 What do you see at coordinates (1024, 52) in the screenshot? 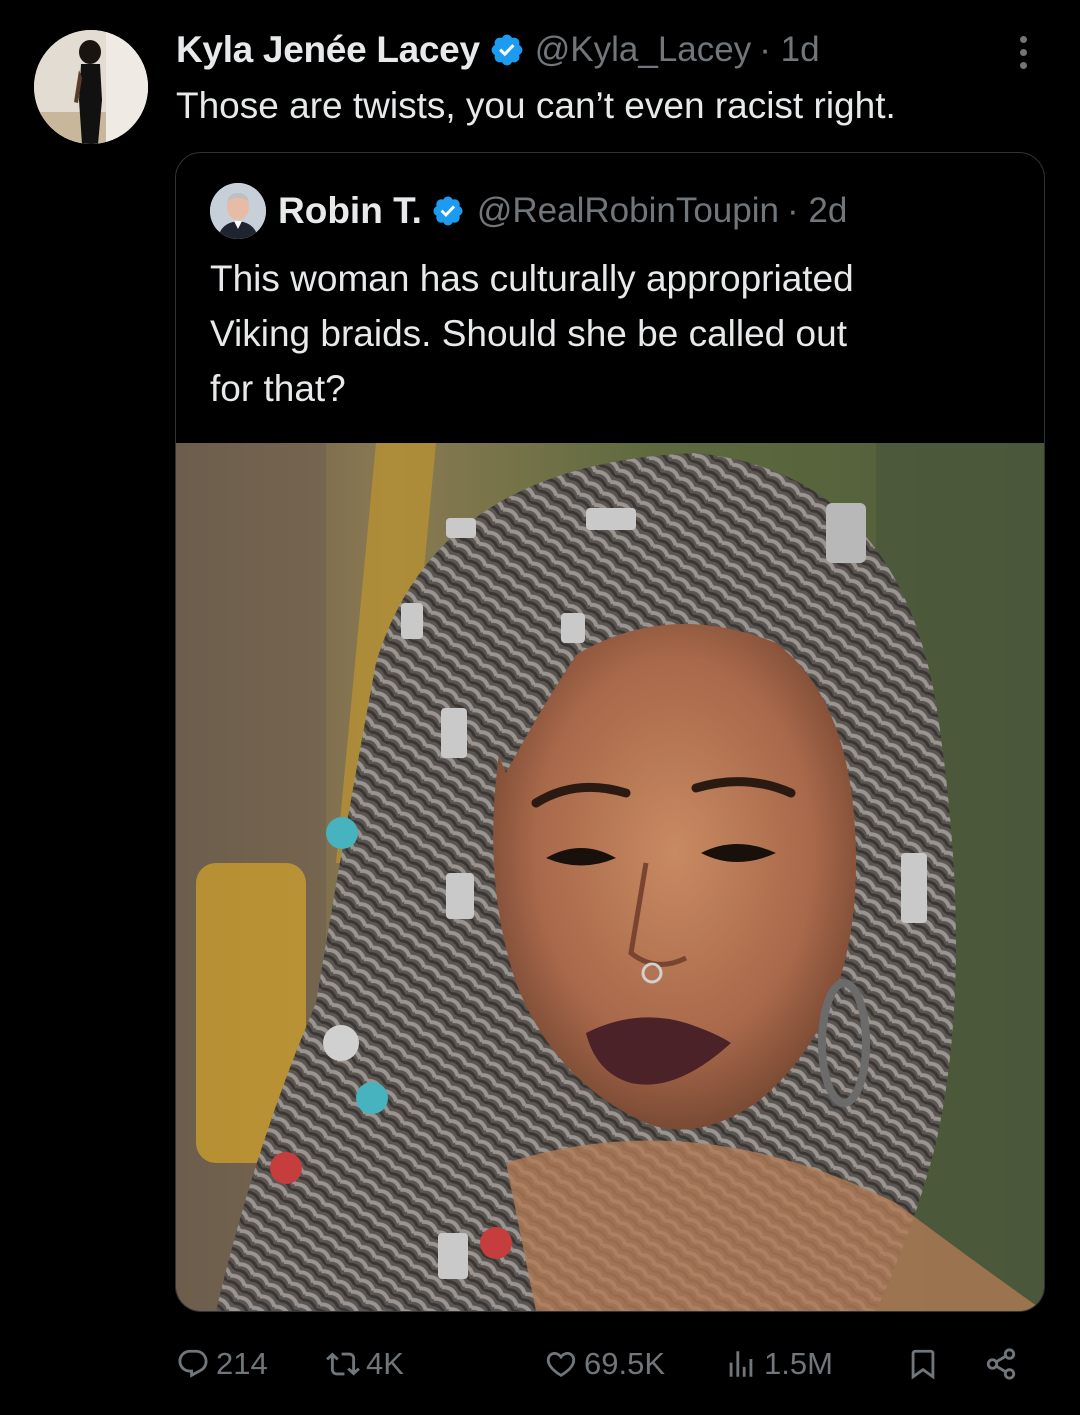
I see `more-icon` at bounding box center [1024, 52].